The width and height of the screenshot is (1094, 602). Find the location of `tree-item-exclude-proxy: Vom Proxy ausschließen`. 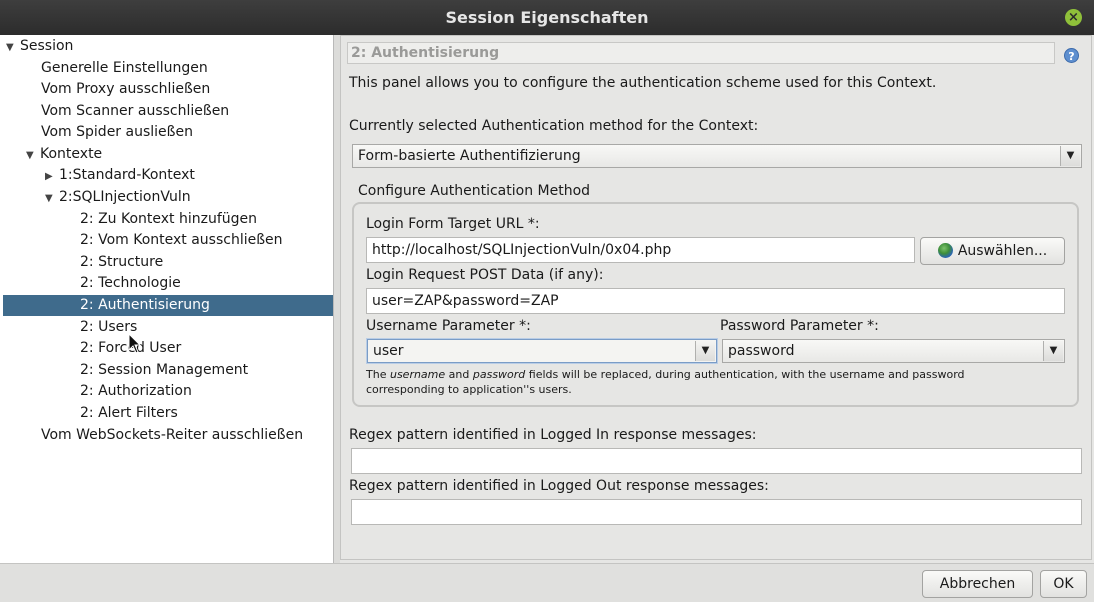

tree-item-exclude-proxy: Vom Proxy ausschließen is located at coordinates (125, 89).